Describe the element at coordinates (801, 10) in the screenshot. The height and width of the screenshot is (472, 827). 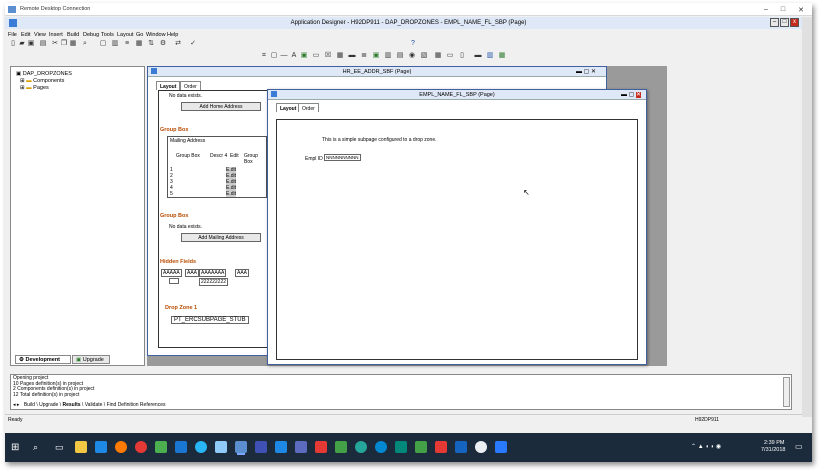
I see `rdp-close-button: ✕` at that location.